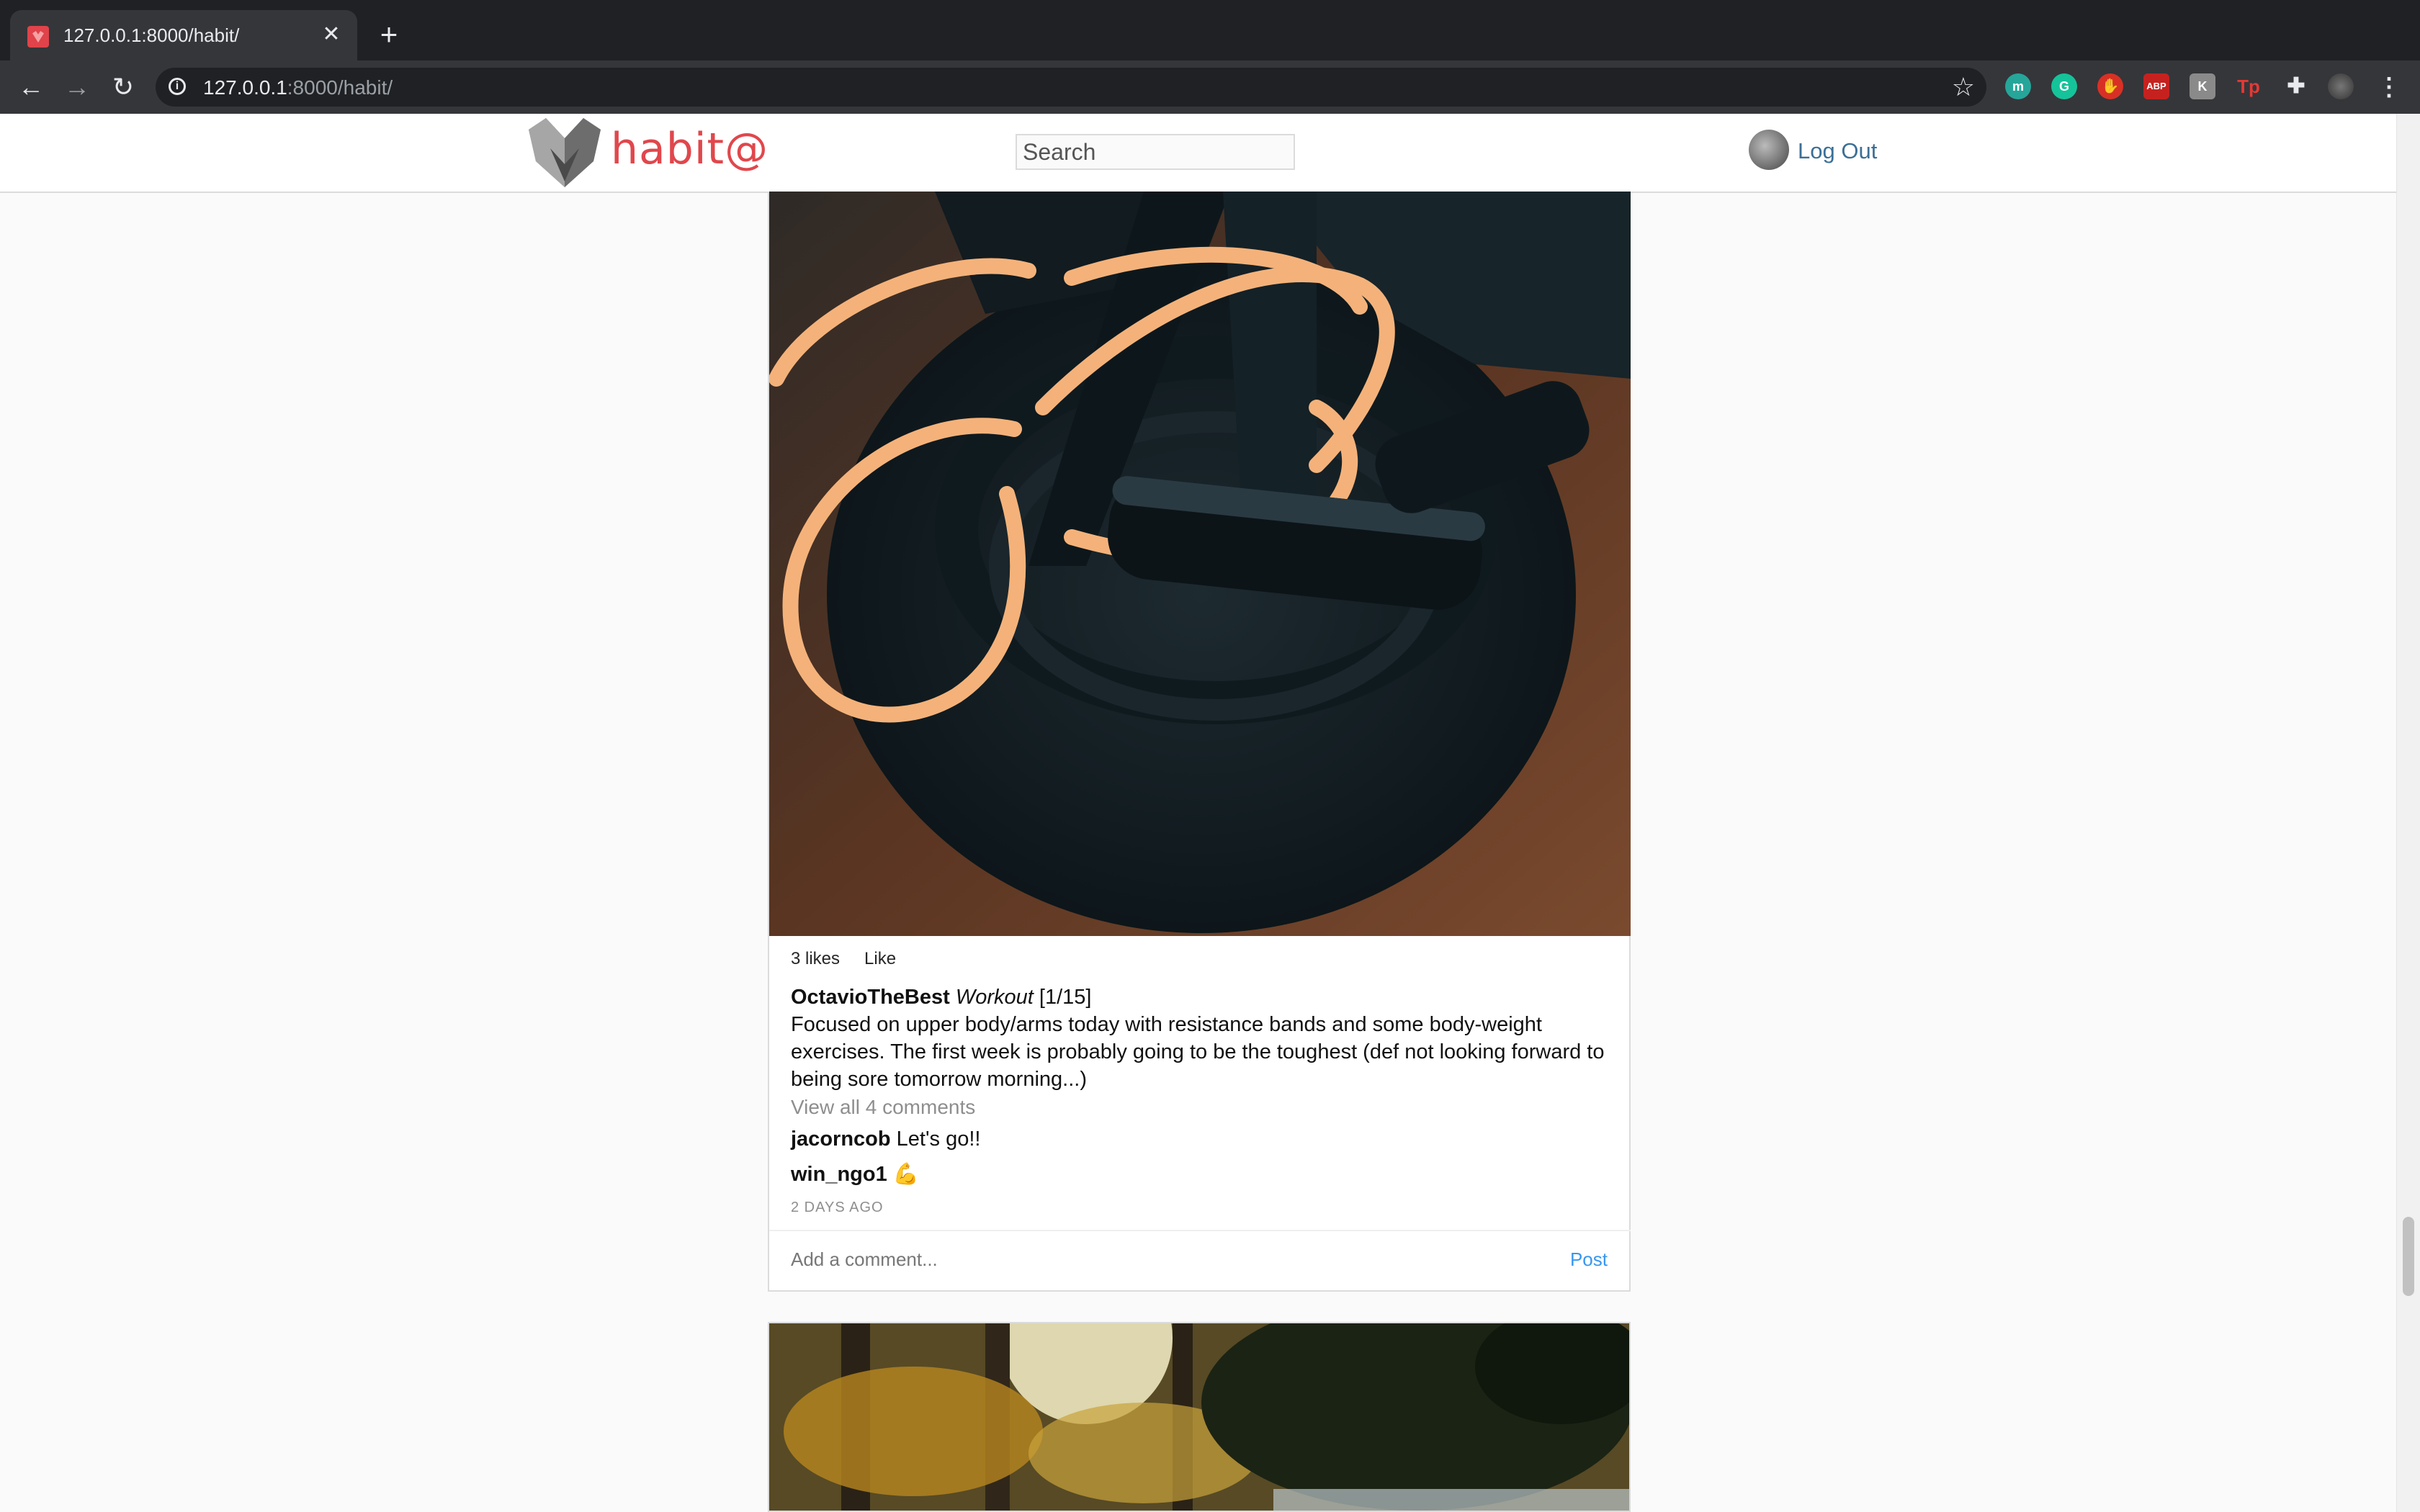  Describe the element at coordinates (1065, 997) in the screenshot. I see `habit-progress: [1/15]` at that location.